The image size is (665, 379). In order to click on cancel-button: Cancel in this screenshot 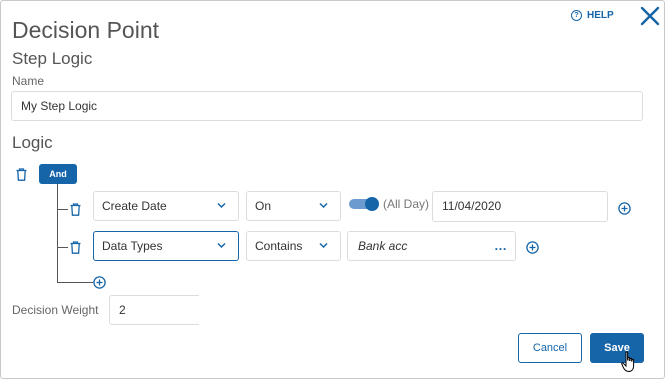, I will do `click(550, 348)`.